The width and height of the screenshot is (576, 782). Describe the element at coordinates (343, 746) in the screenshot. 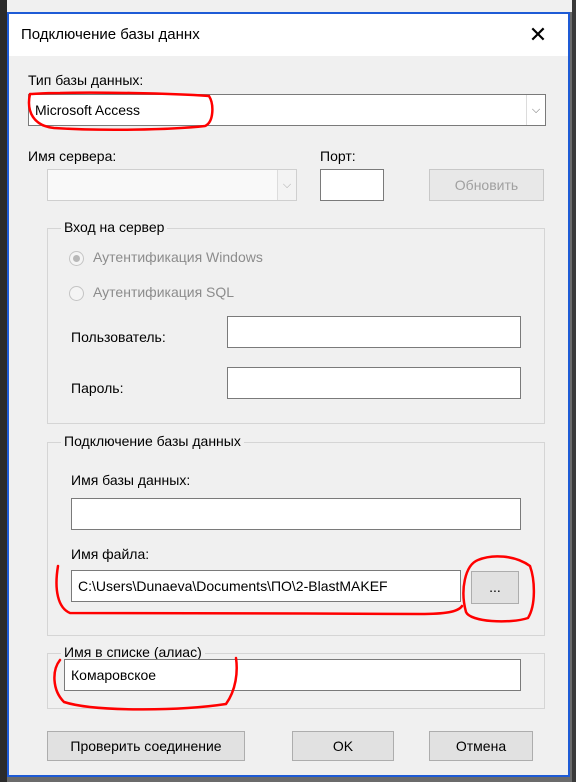

I see `ok-button: OK` at that location.